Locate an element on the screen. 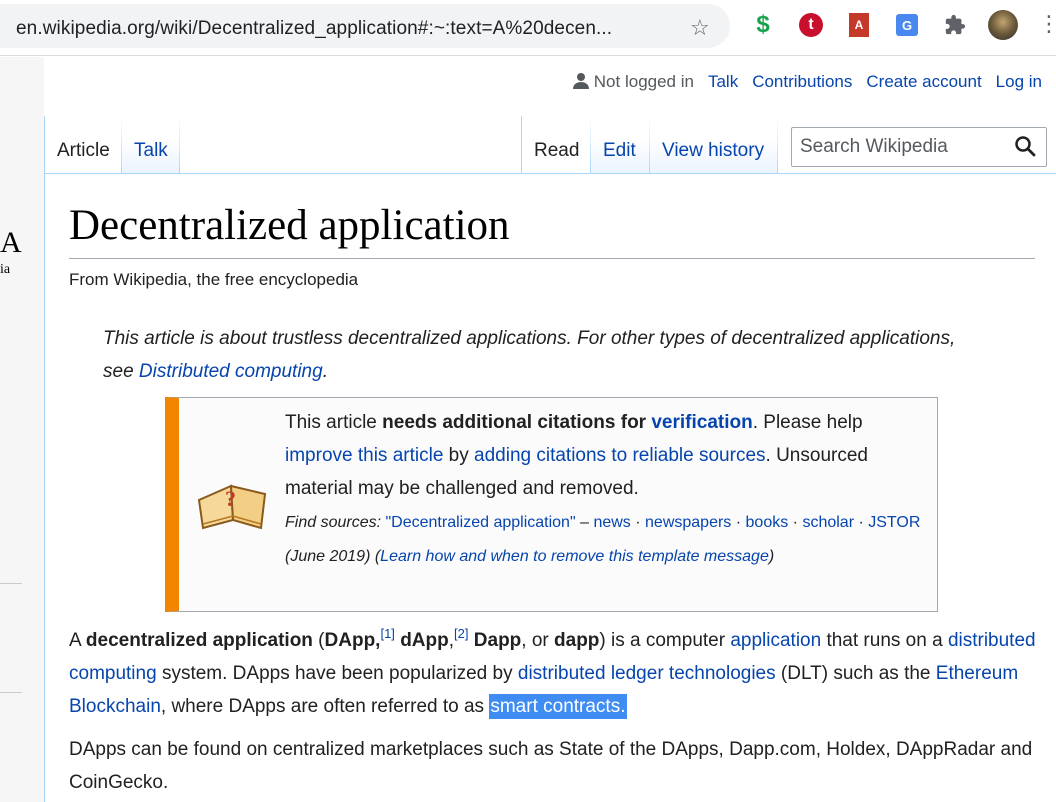  tagline: From Wikipedia, the free encyclopedia is located at coordinates (214, 279).